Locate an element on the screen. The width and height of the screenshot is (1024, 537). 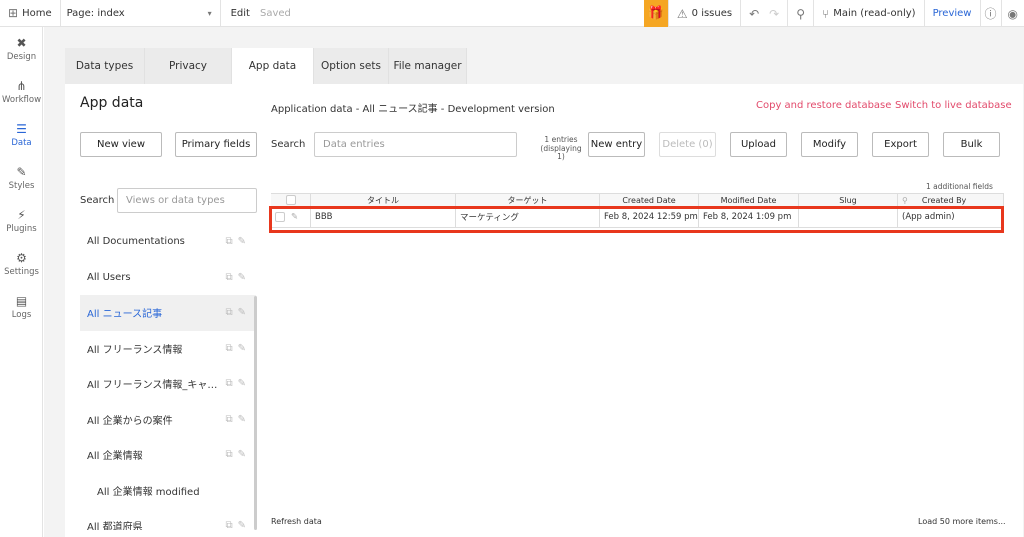
search-button: ⚲ is located at coordinates (800, 13).